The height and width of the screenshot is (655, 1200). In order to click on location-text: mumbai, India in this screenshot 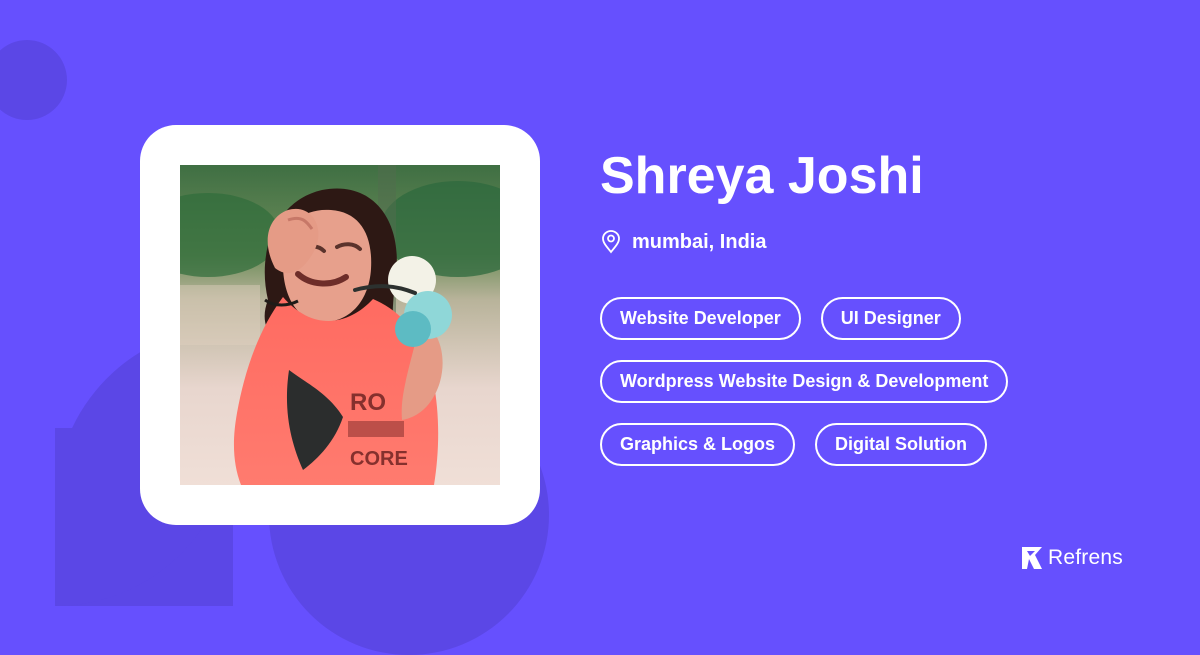, I will do `click(699, 242)`.